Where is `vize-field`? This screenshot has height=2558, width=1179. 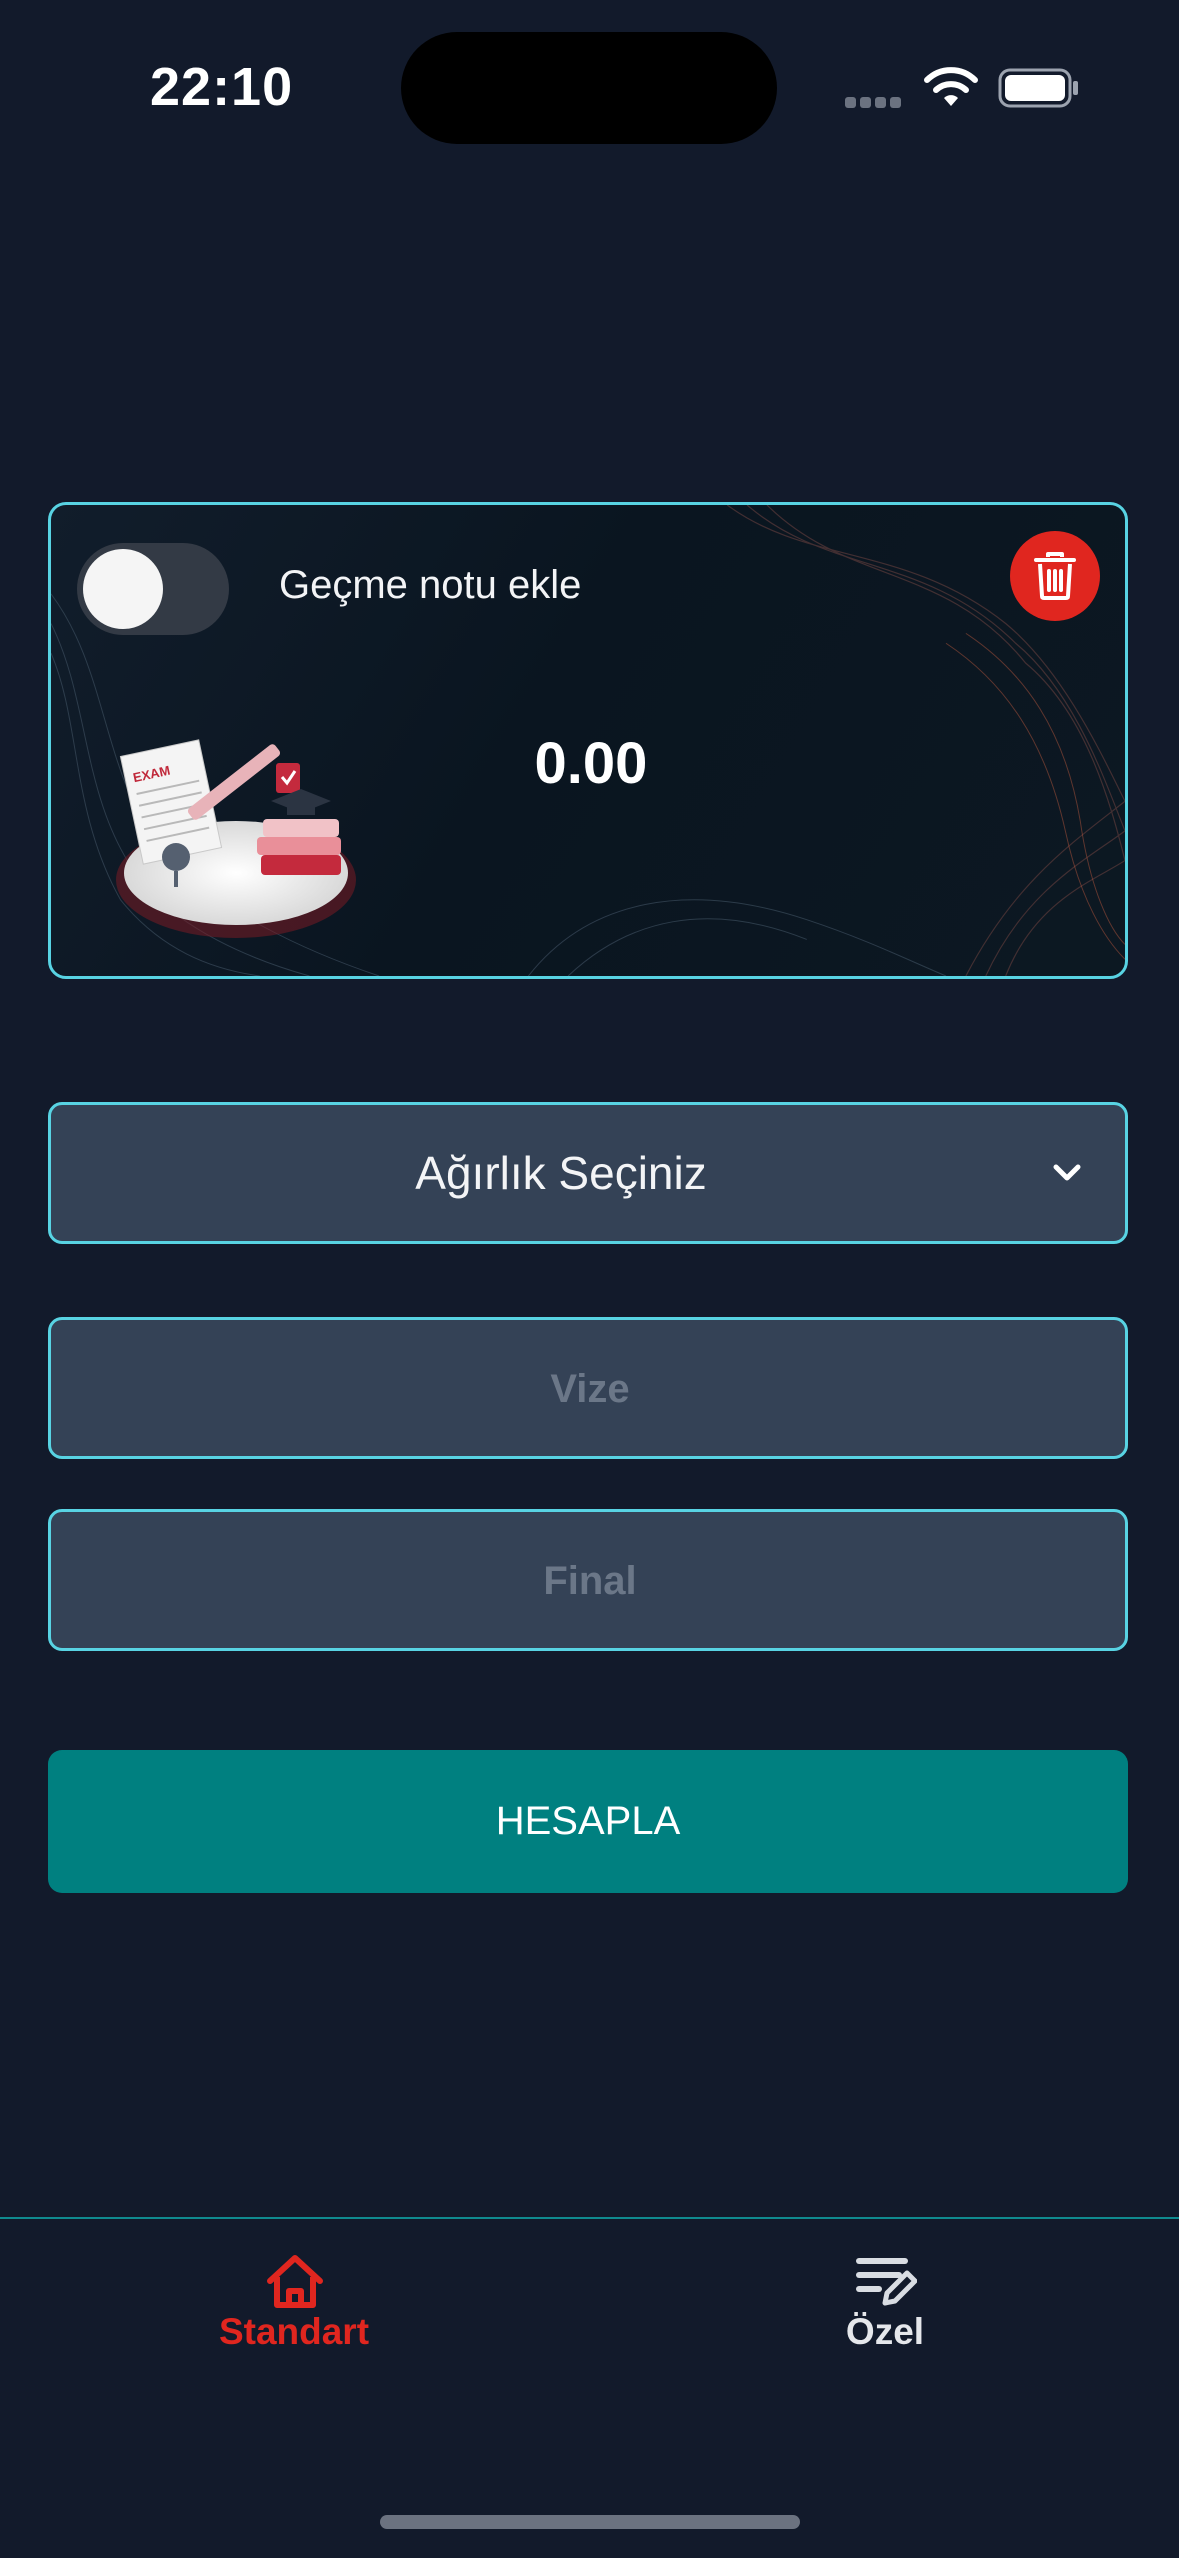
vize-field is located at coordinates (588, 1388).